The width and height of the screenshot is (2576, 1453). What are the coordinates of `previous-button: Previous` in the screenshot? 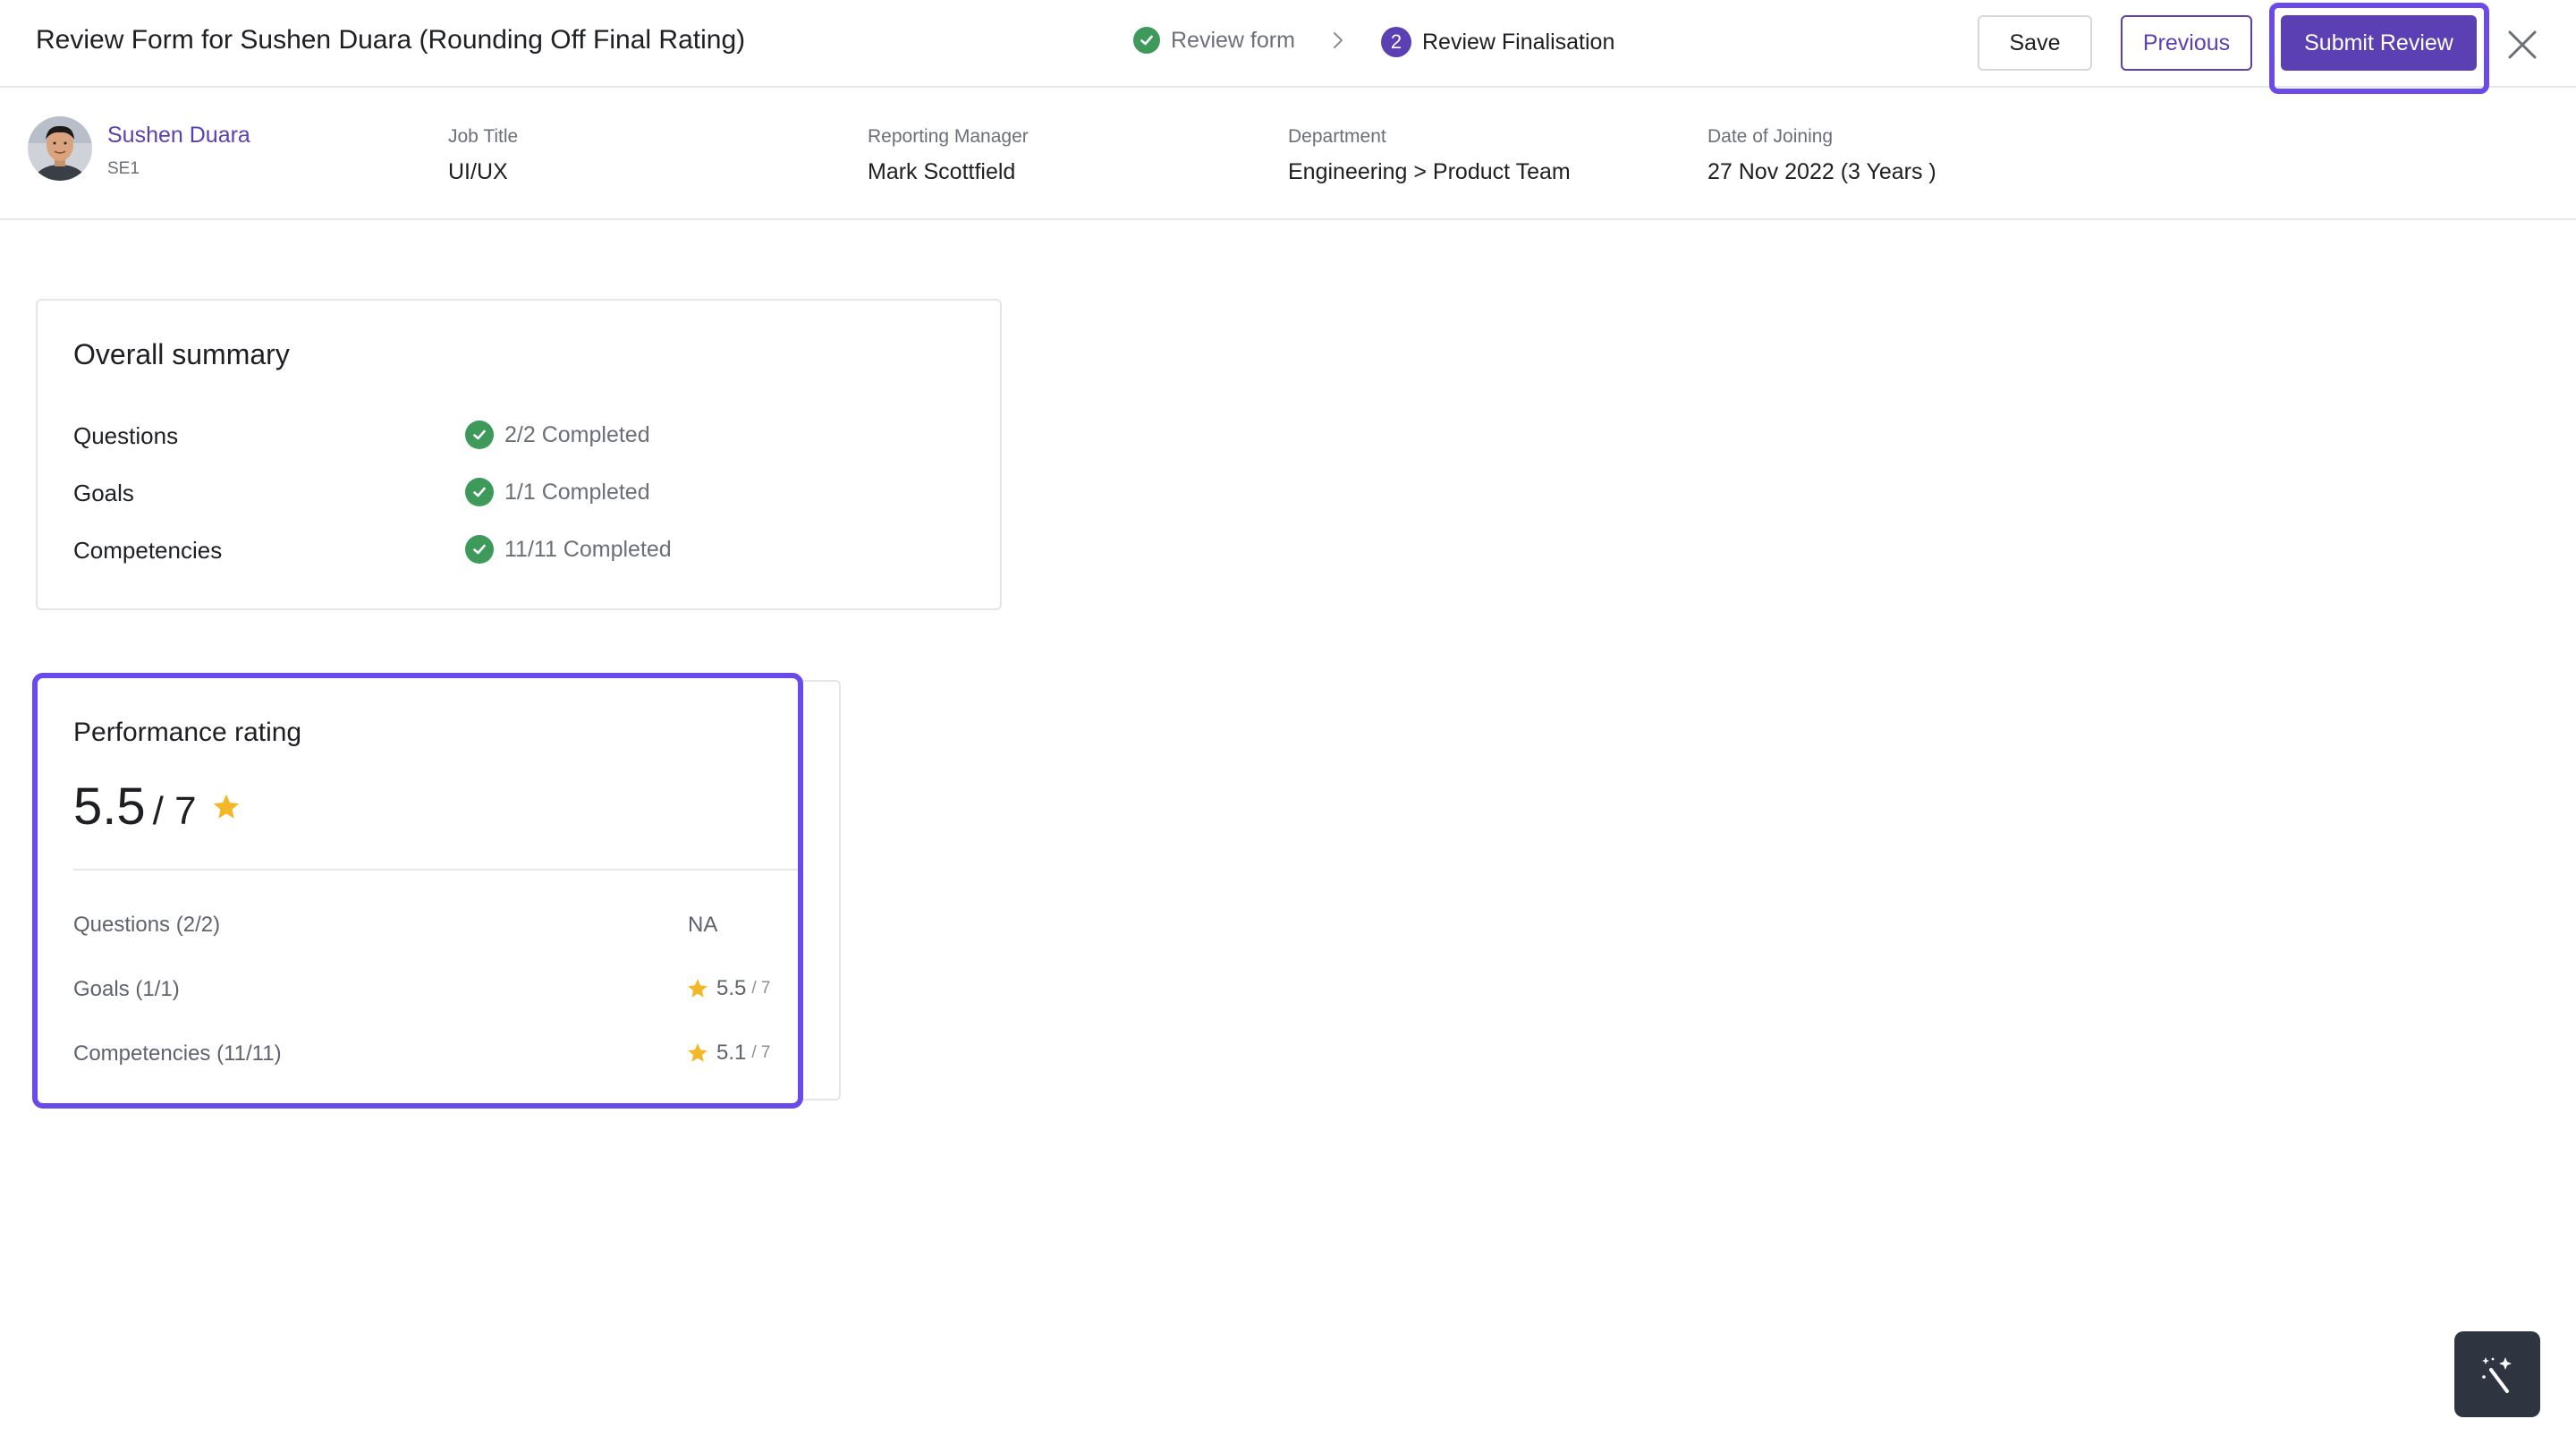 It's located at (2186, 43).